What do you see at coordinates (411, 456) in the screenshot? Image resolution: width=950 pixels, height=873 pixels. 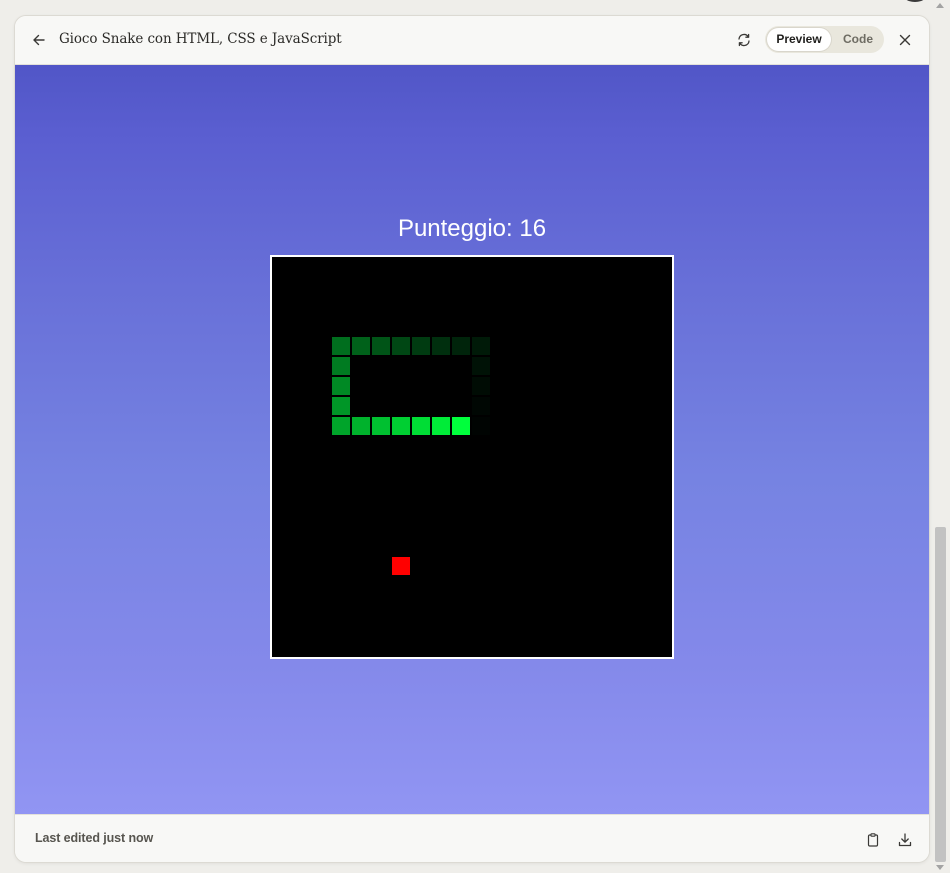 I see `game-canvas` at bounding box center [411, 456].